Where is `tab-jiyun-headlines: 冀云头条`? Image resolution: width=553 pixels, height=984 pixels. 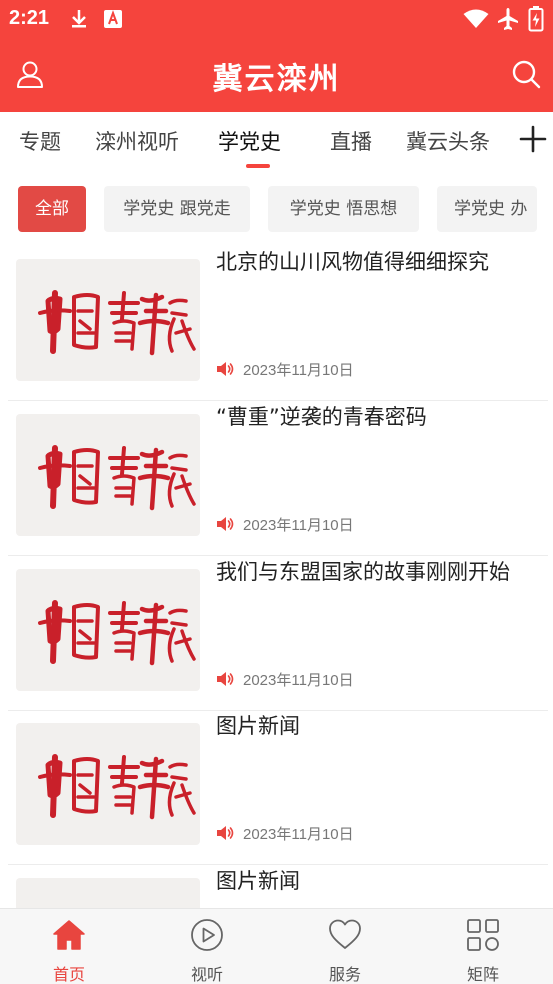
tab-jiyun-headlines: 冀云头条 is located at coordinates (448, 141).